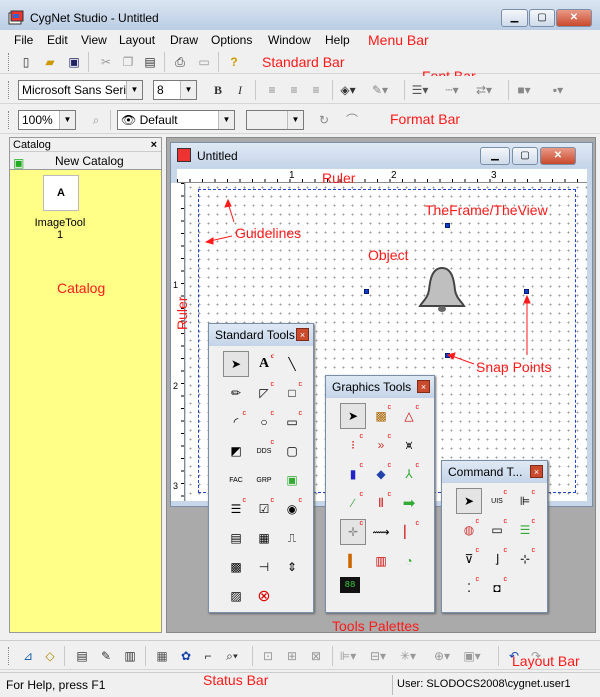 The height and width of the screenshot is (697, 600). I want to click on minimize-button: ▁, so click(514, 18).